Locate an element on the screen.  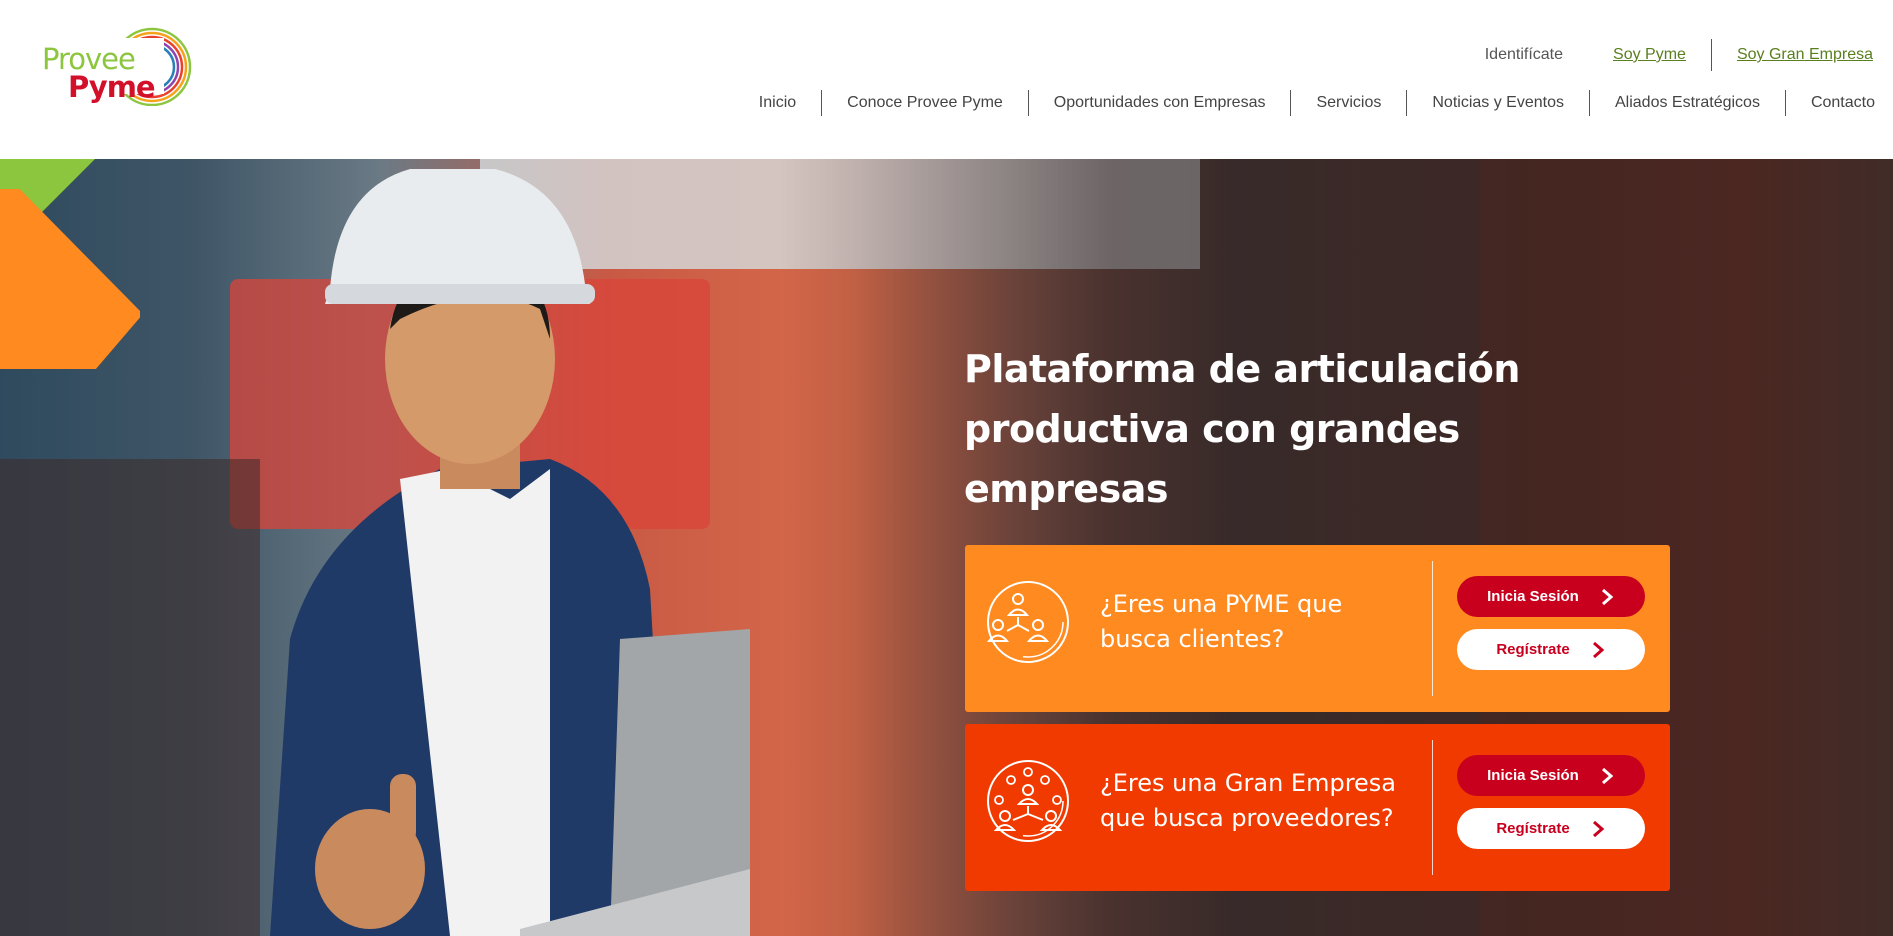
orange-triangle-decoration is located at coordinates (70, 279).